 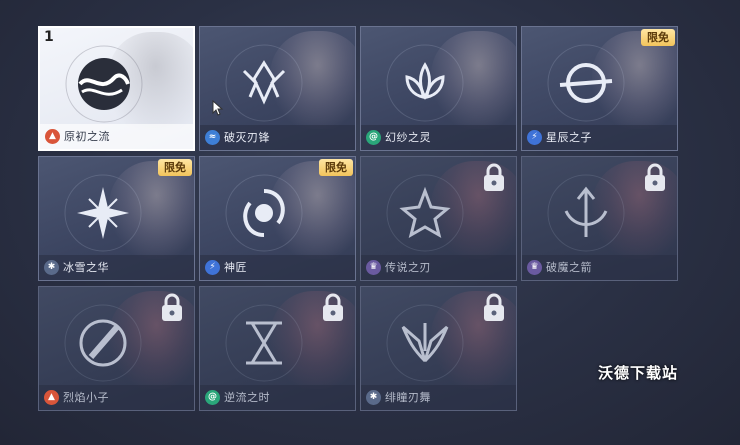 What do you see at coordinates (116, 397) in the screenshot?
I see `skin-label-bar: ▲ 烈焰小子` at bounding box center [116, 397].